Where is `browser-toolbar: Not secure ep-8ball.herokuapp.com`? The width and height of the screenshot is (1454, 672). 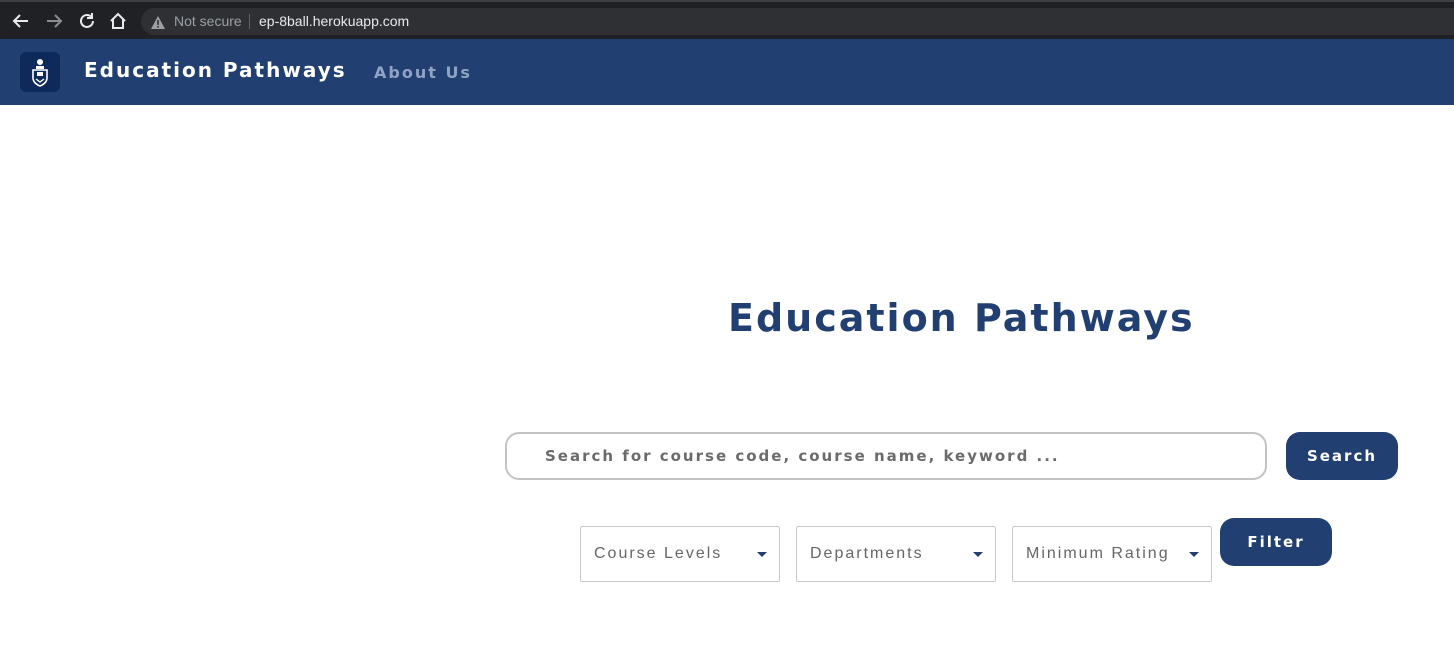
browser-toolbar: Not secure ep-8ball.herokuapp.com is located at coordinates (727, 19).